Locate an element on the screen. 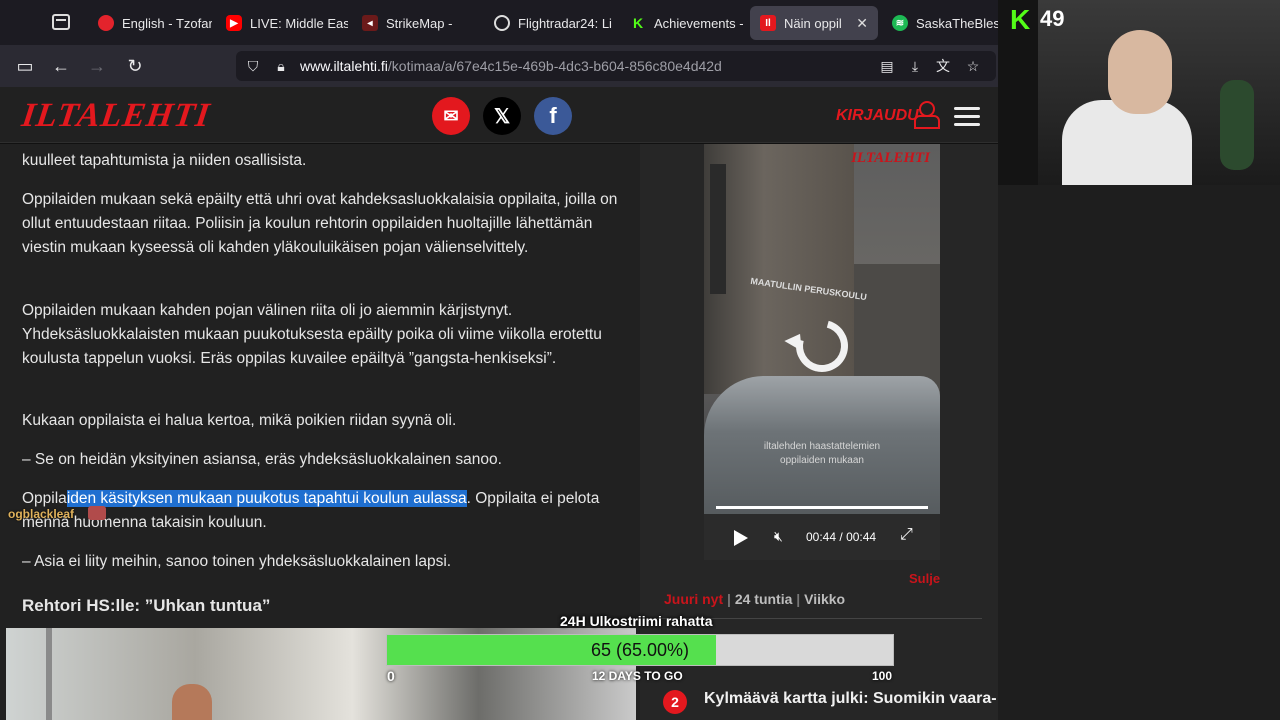  video-controls: 🔇︎ 00:44 / 00:44 ⤢ is located at coordinates (822, 537).